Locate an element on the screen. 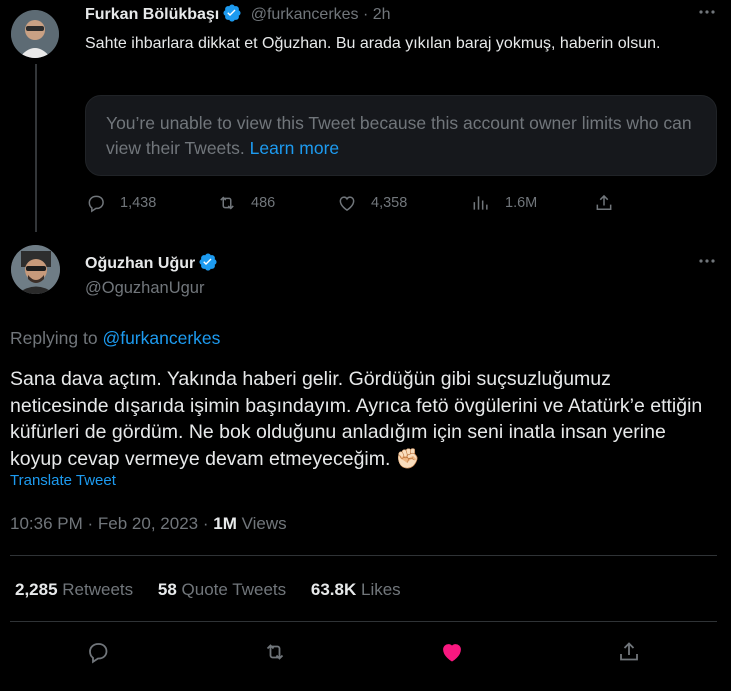 The height and width of the screenshot is (691, 731). avatar-oguzhan is located at coordinates (35, 269).